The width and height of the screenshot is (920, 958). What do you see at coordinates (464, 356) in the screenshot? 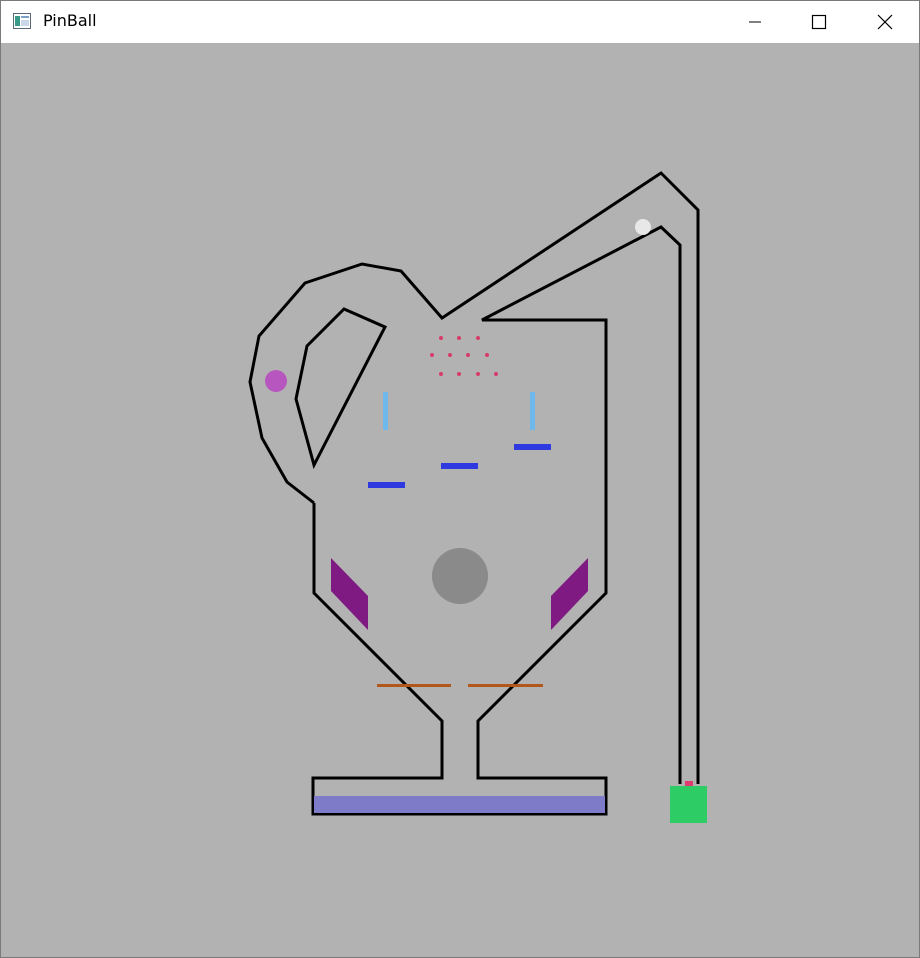
I see `pin-cluster` at bounding box center [464, 356].